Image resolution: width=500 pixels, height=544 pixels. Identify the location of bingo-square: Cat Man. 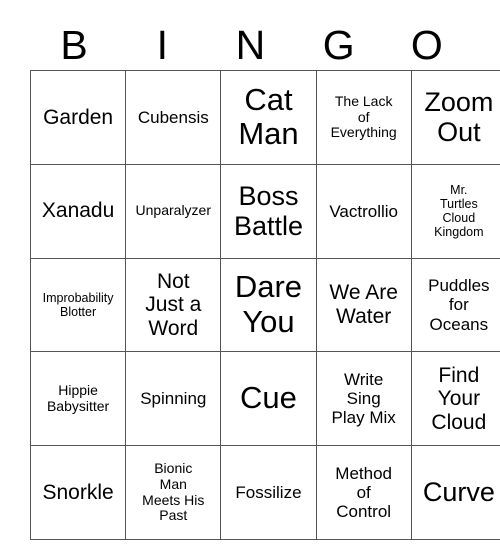
(268, 117).